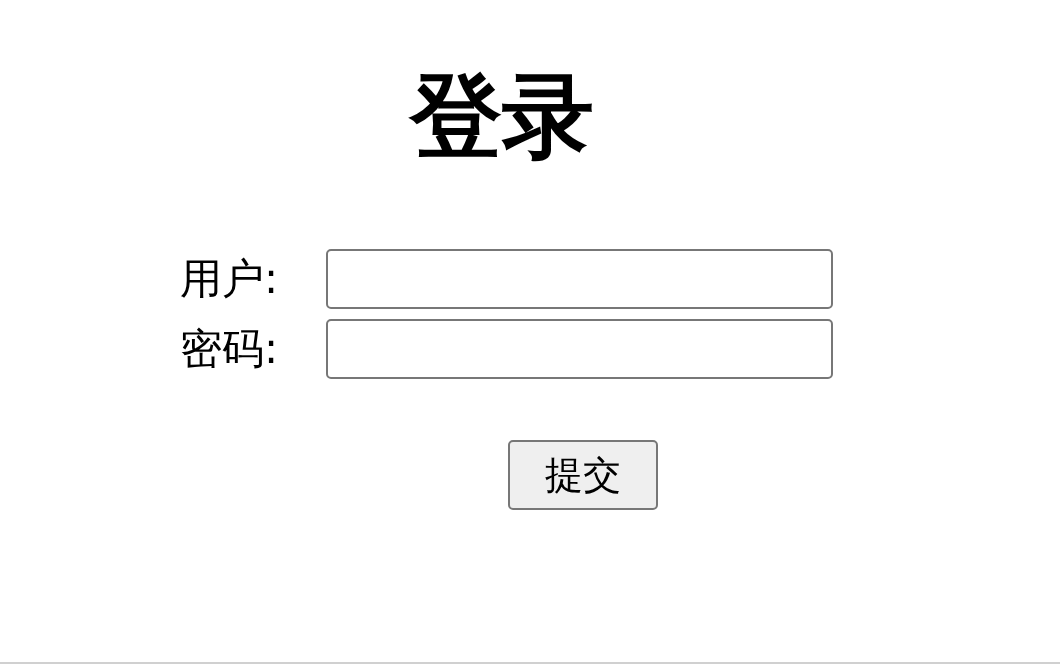 This screenshot has height=664, width=1060. I want to click on login-title: 登录, so click(502, 117).